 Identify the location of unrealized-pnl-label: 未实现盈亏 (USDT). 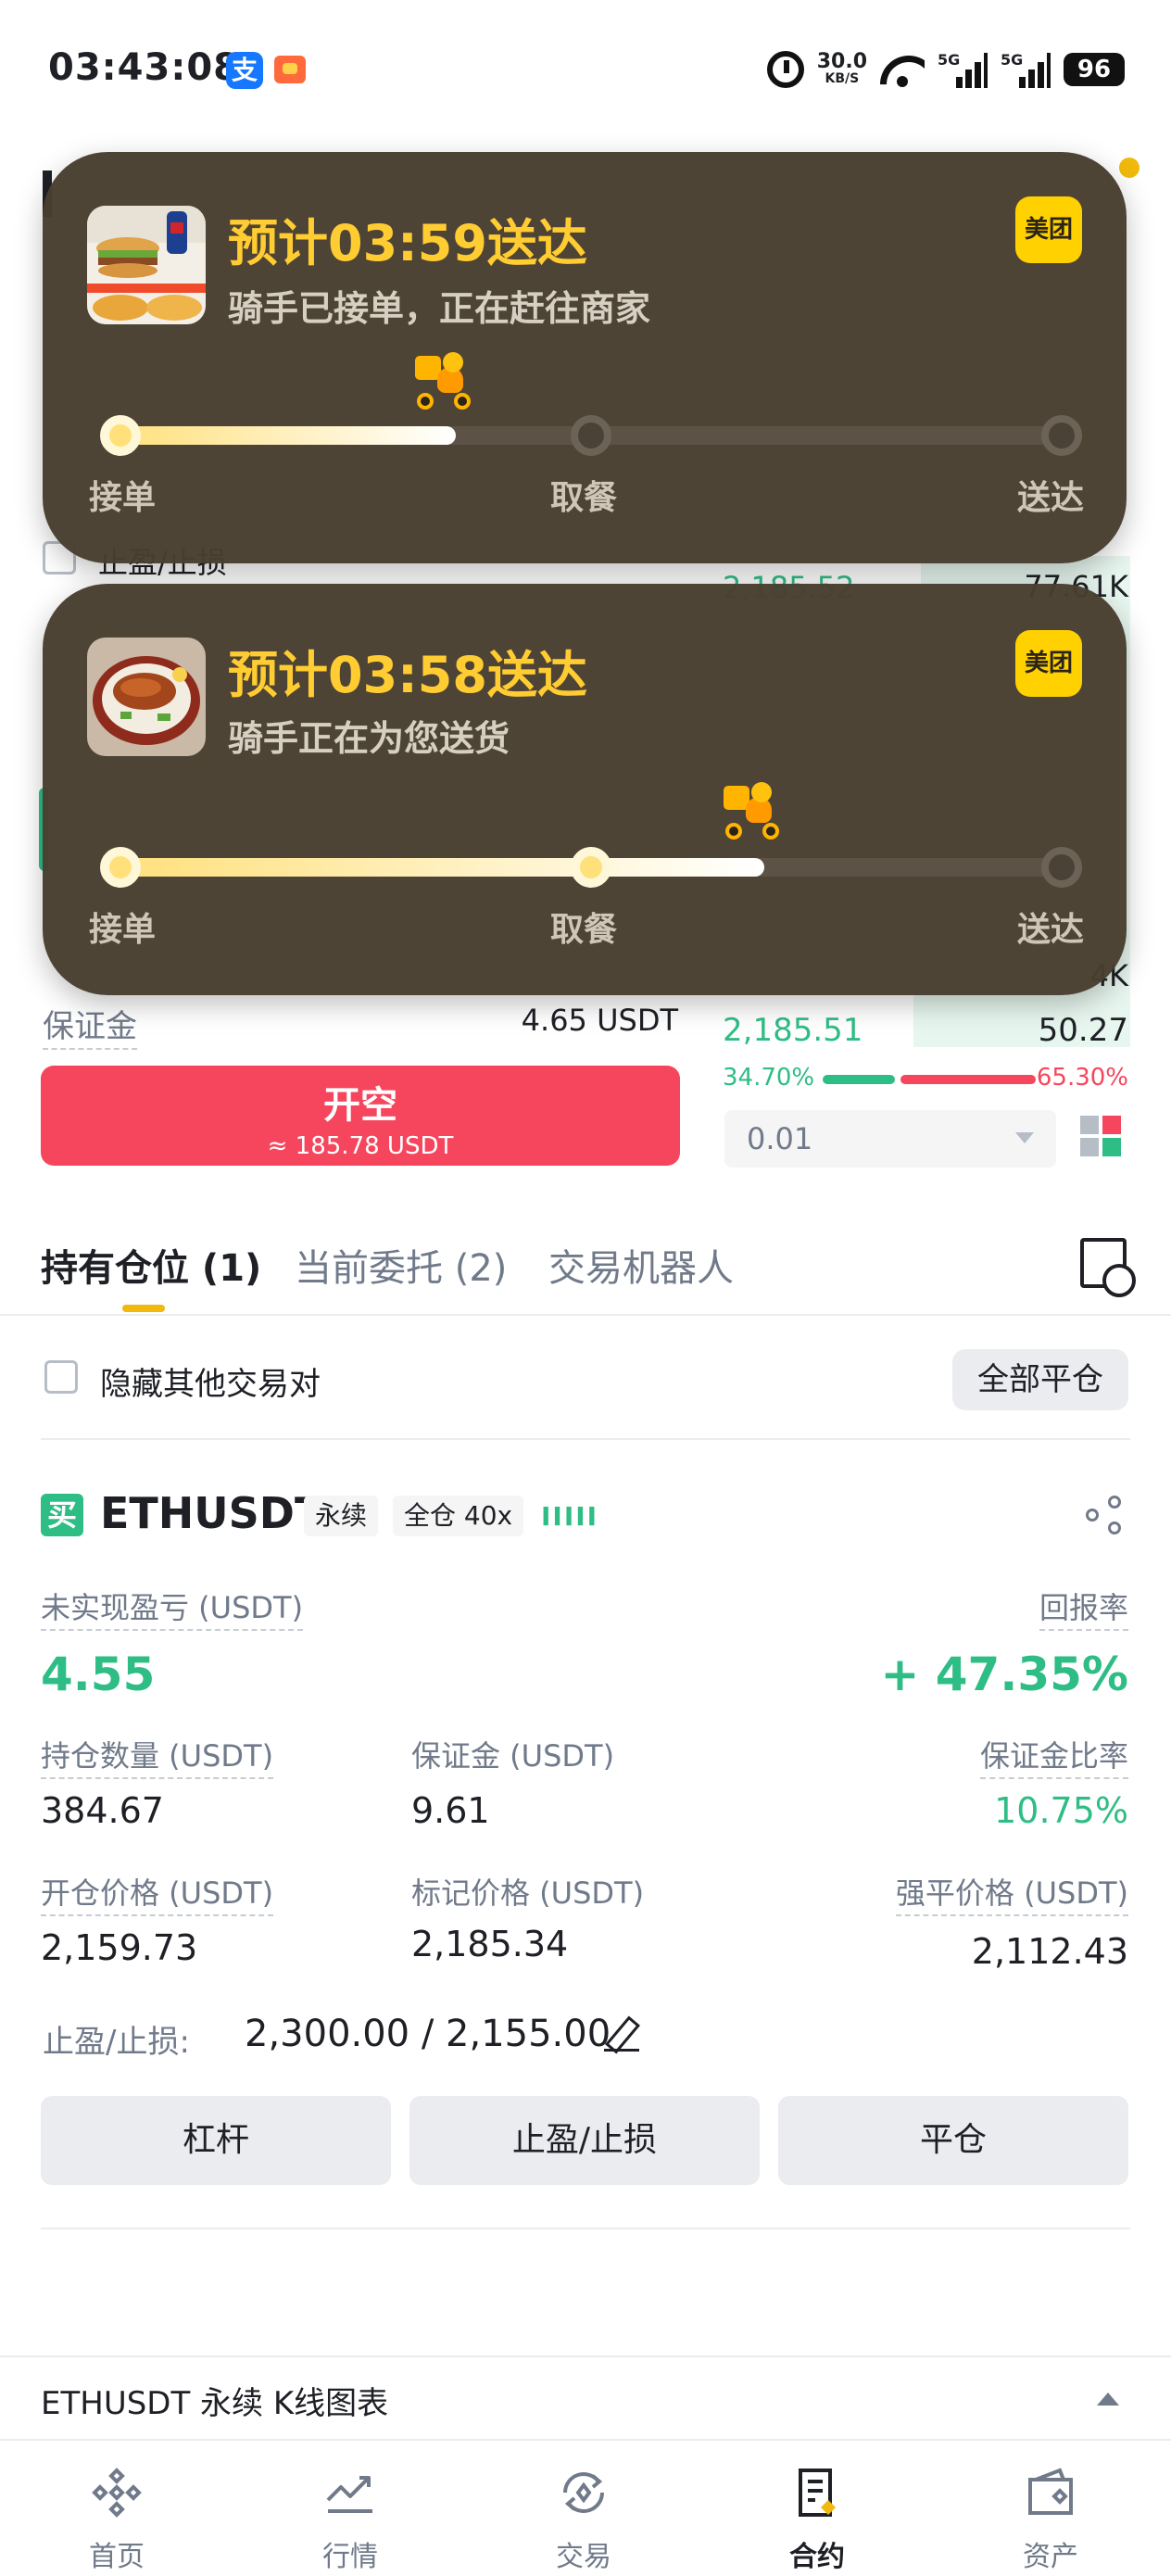
(173, 1608).